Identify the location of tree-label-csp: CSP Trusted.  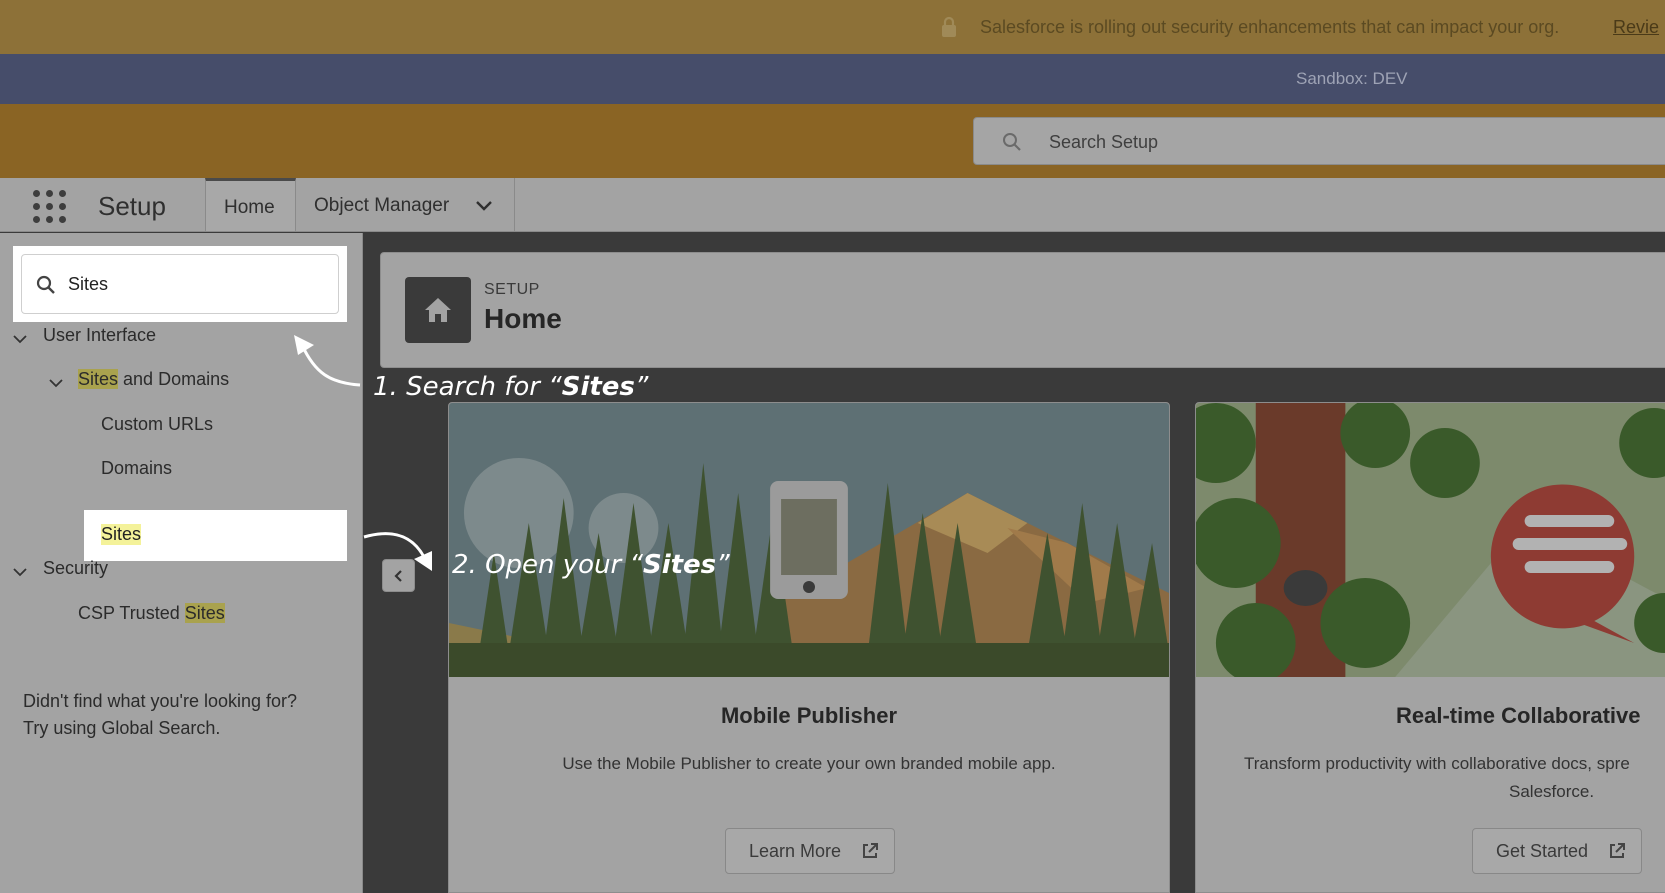
(131, 613).